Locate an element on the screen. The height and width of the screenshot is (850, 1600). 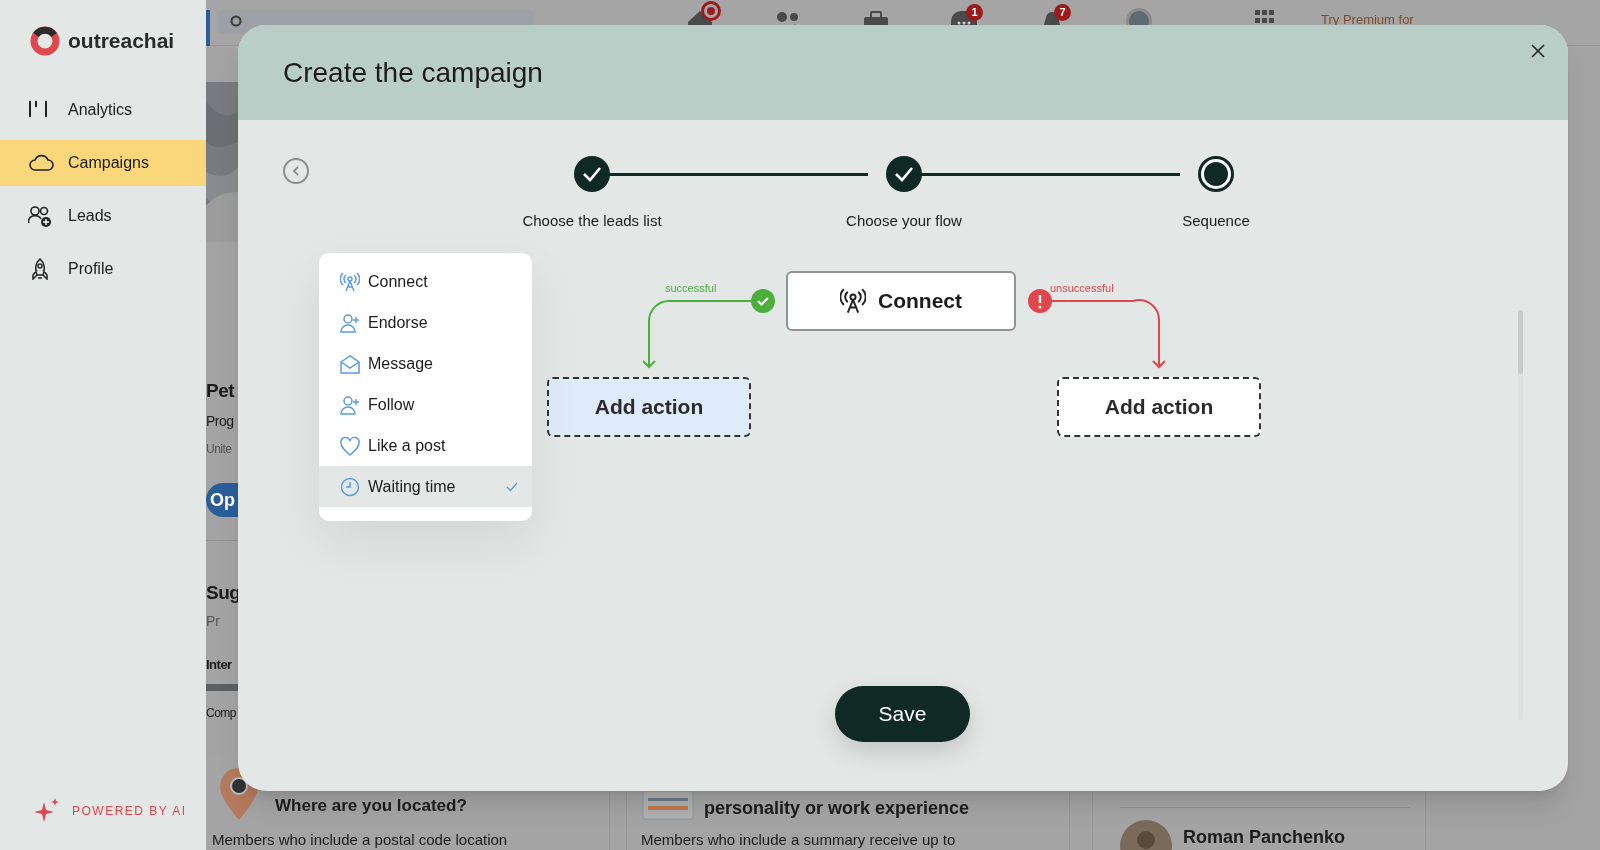
branch-label: successful is located at coordinates (691, 288).